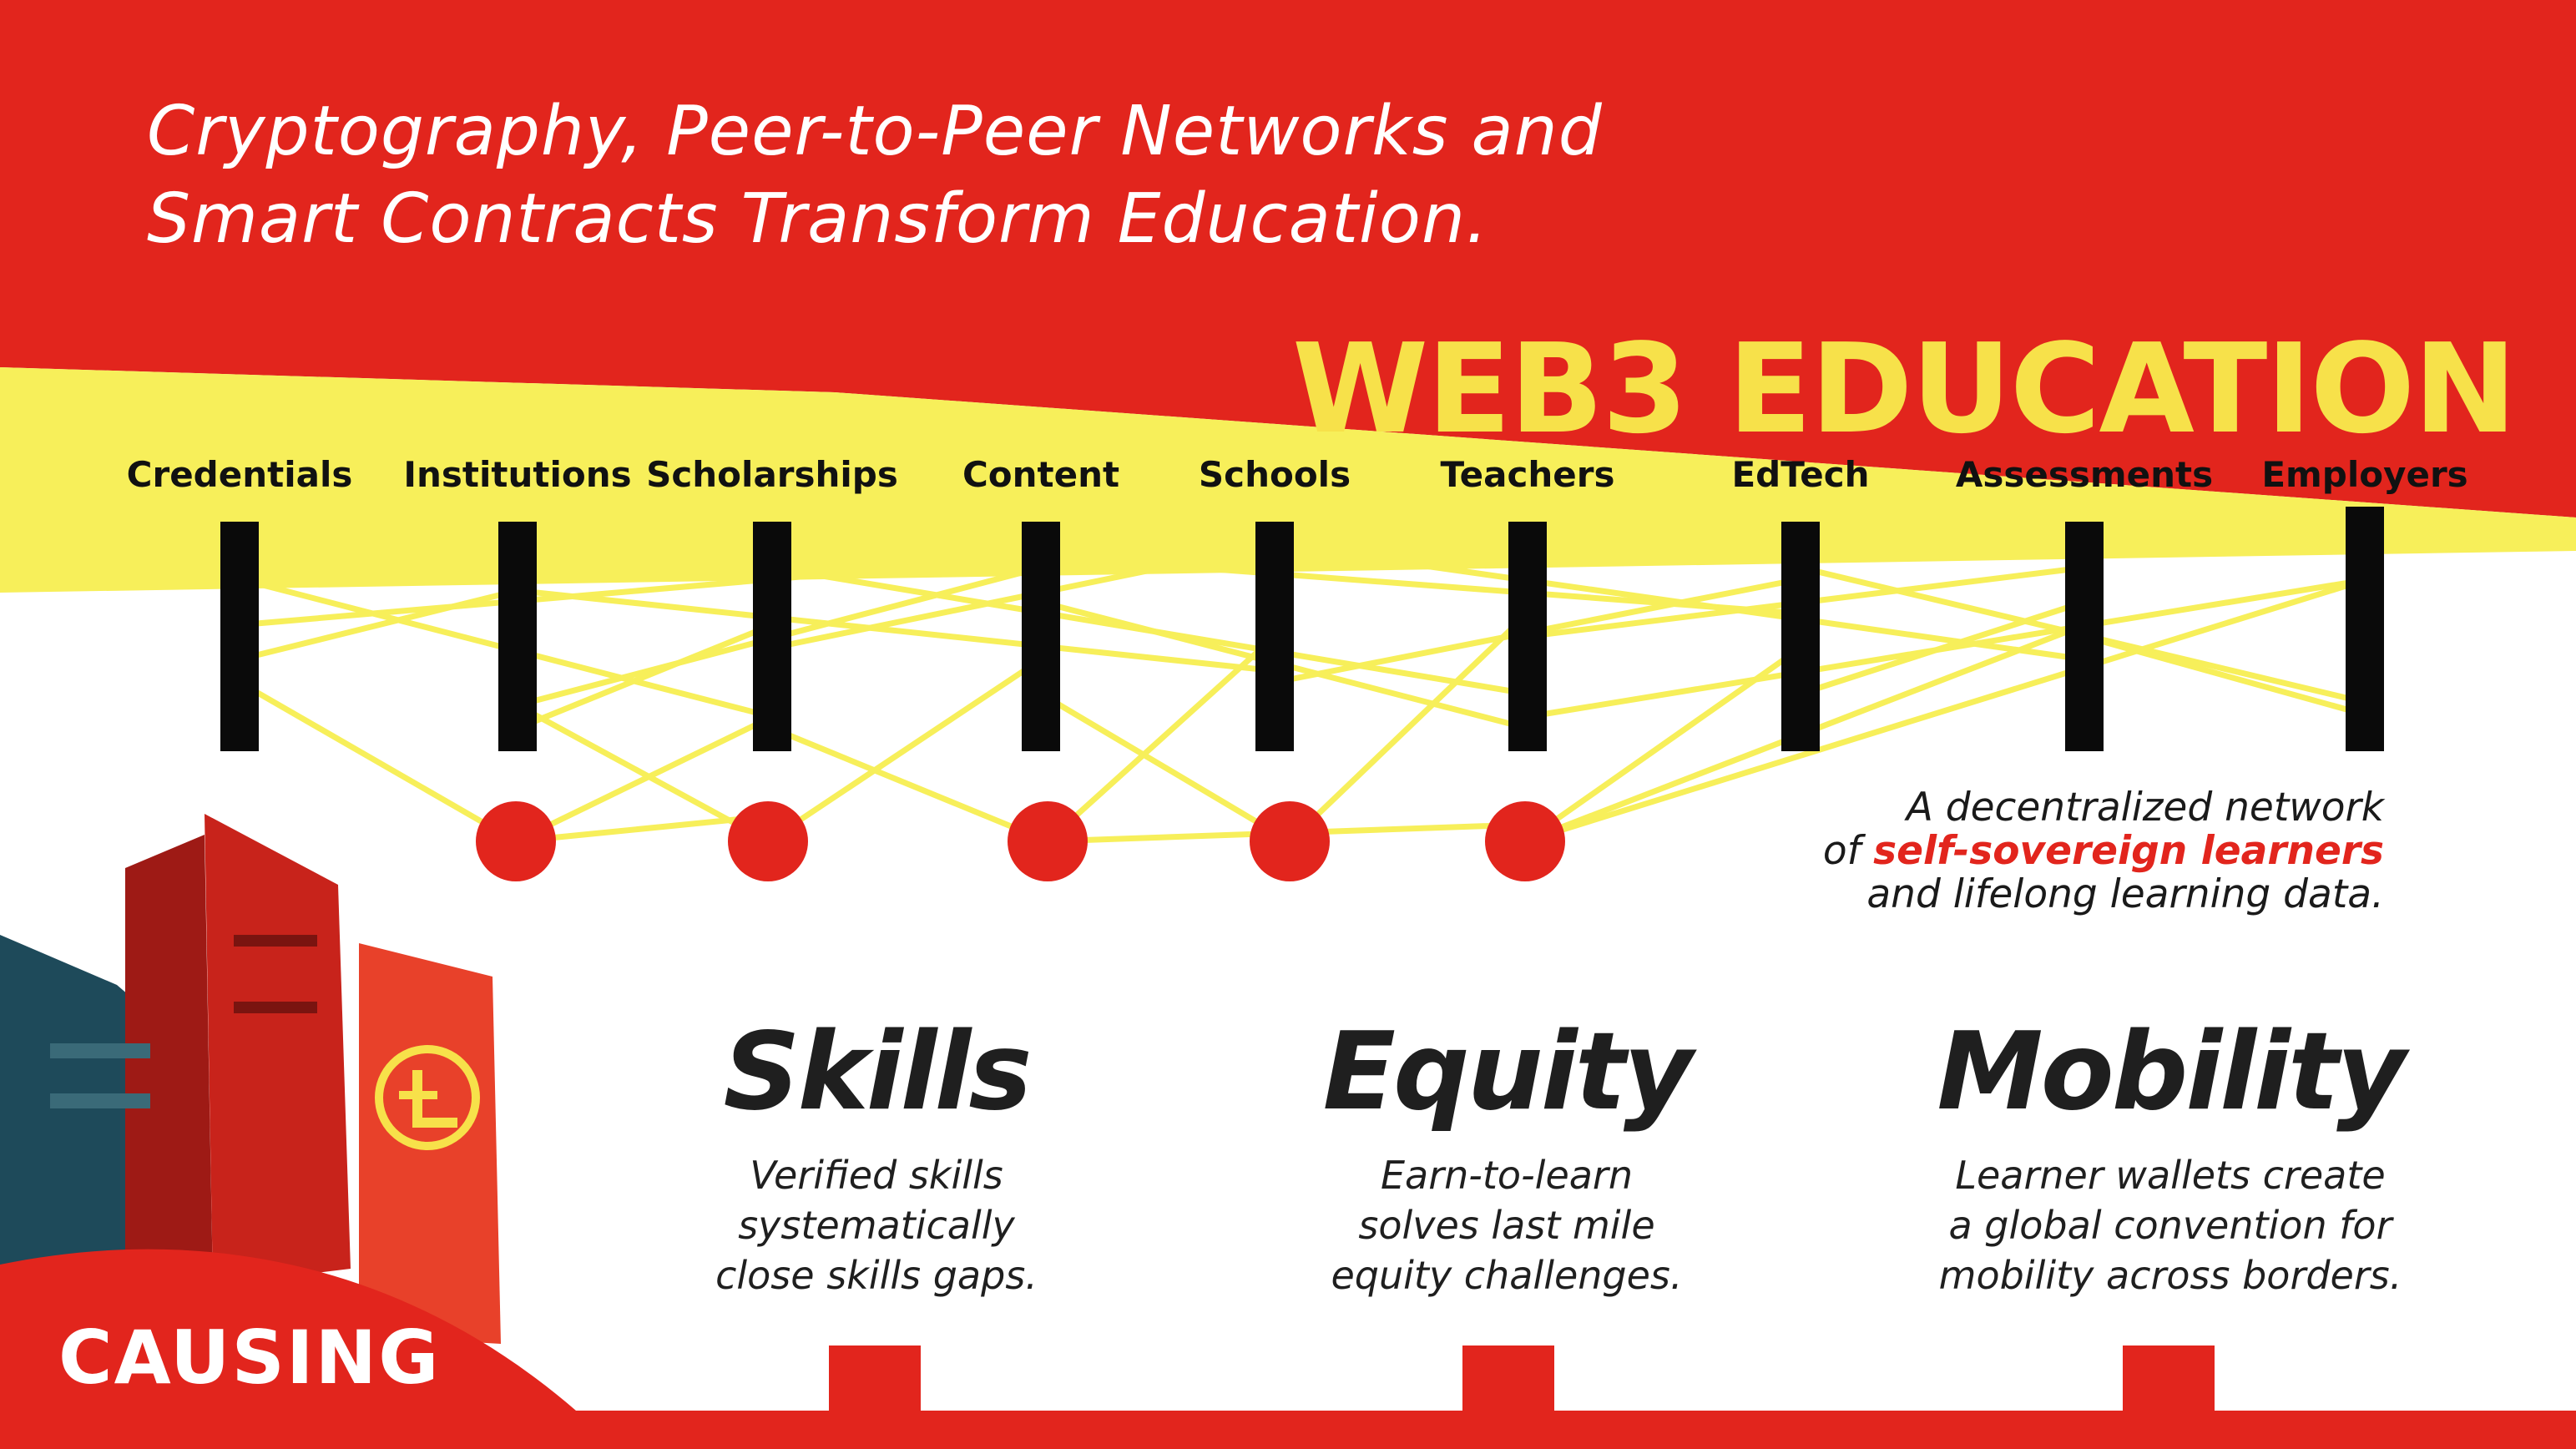  Describe the element at coordinates (239, 637) in the screenshot. I see `node-bar-credentials` at that location.